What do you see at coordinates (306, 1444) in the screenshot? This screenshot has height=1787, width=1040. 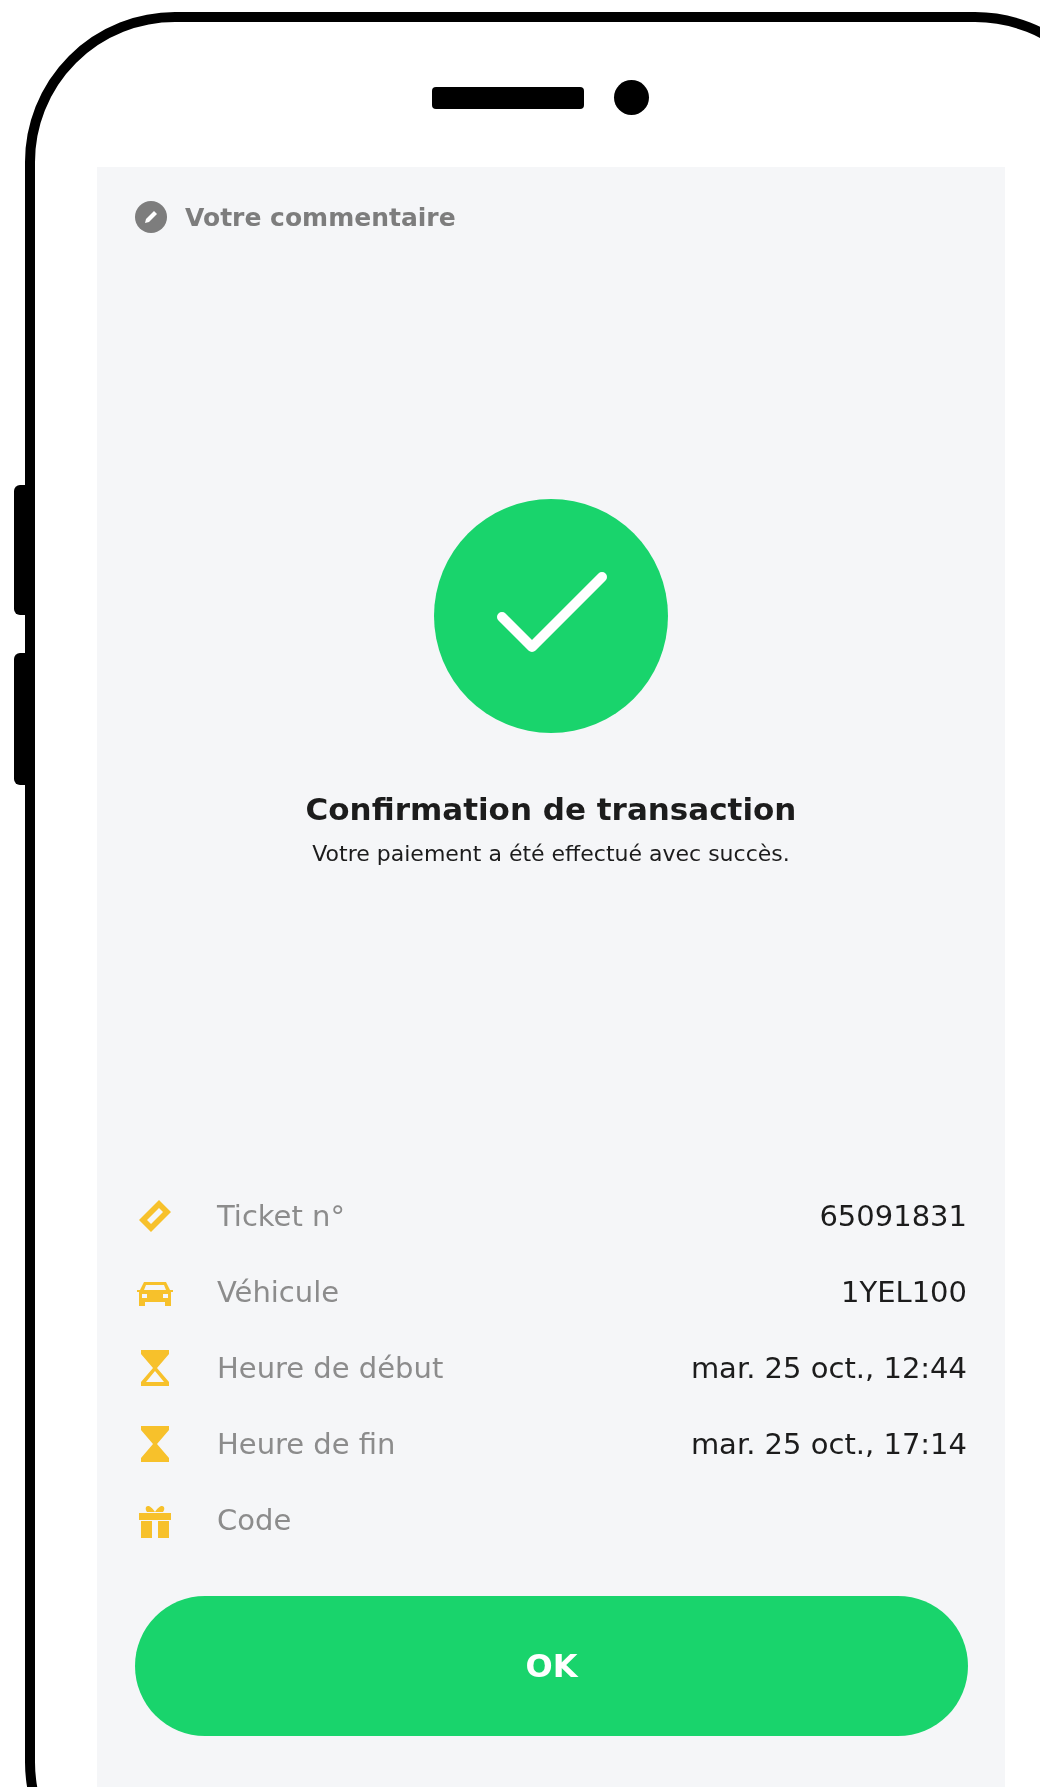 I see `detail-label: Heure de fin` at bounding box center [306, 1444].